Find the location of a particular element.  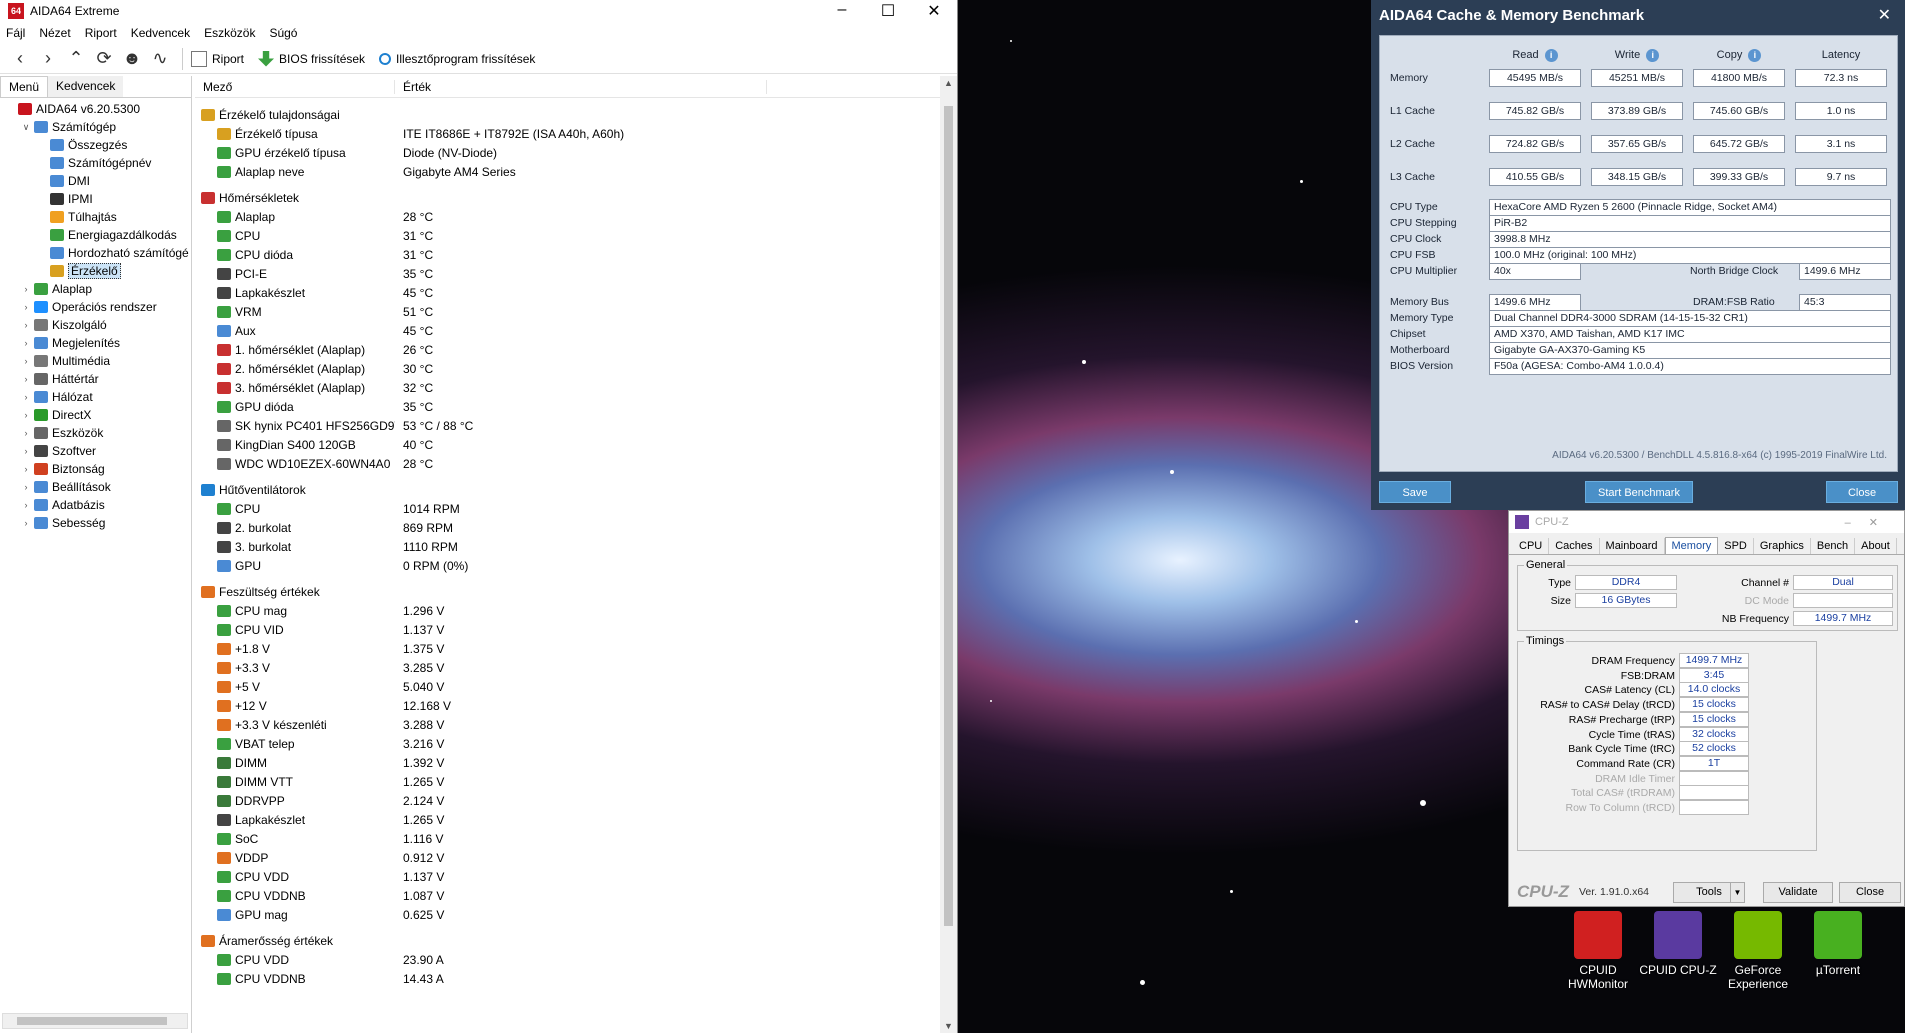

sensor-row: CPU mag 1.296 V is located at coordinates (576, 610).